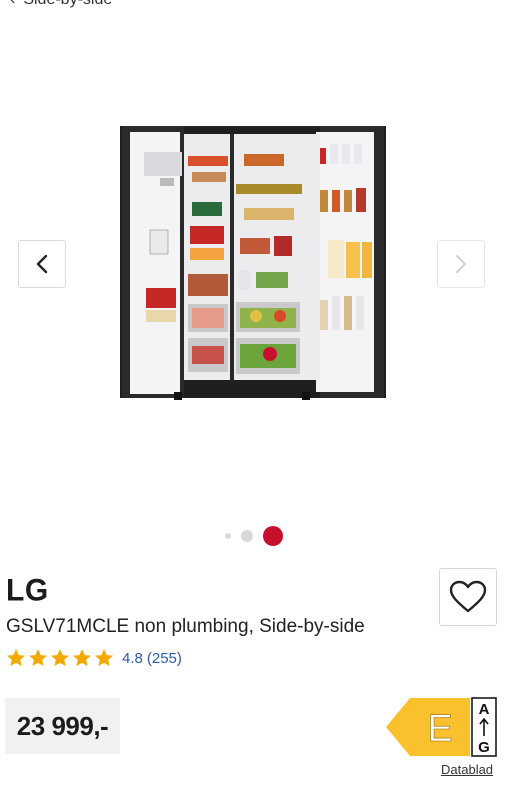 Image resolution: width=508 pixels, height=805 pixels. I want to click on energy-label: E A G, so click(442, 727).